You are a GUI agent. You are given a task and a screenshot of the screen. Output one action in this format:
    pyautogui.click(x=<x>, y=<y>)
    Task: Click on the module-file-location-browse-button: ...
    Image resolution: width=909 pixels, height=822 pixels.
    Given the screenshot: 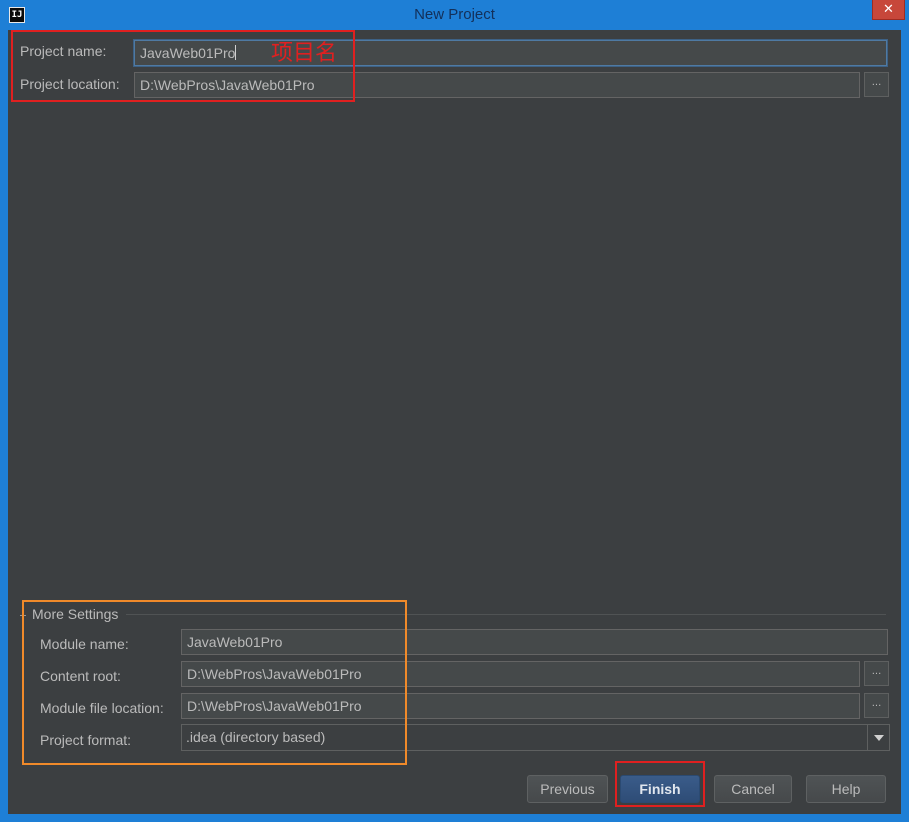 What is the action you would take?
    pyautogui.click(x=876, y=705)
    